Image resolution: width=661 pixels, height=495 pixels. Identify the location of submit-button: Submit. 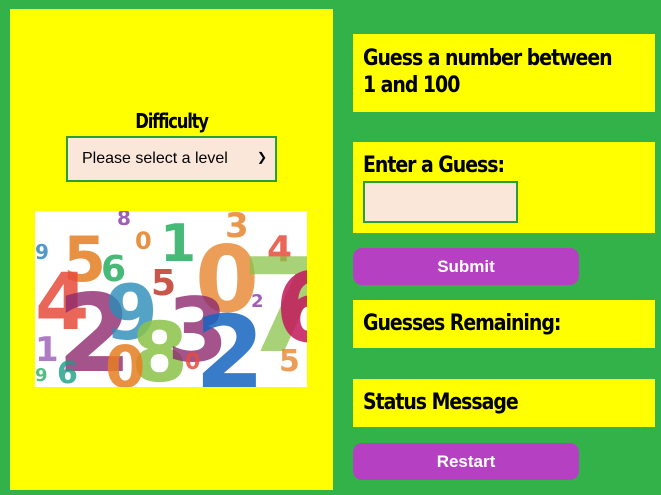
(466, 266).